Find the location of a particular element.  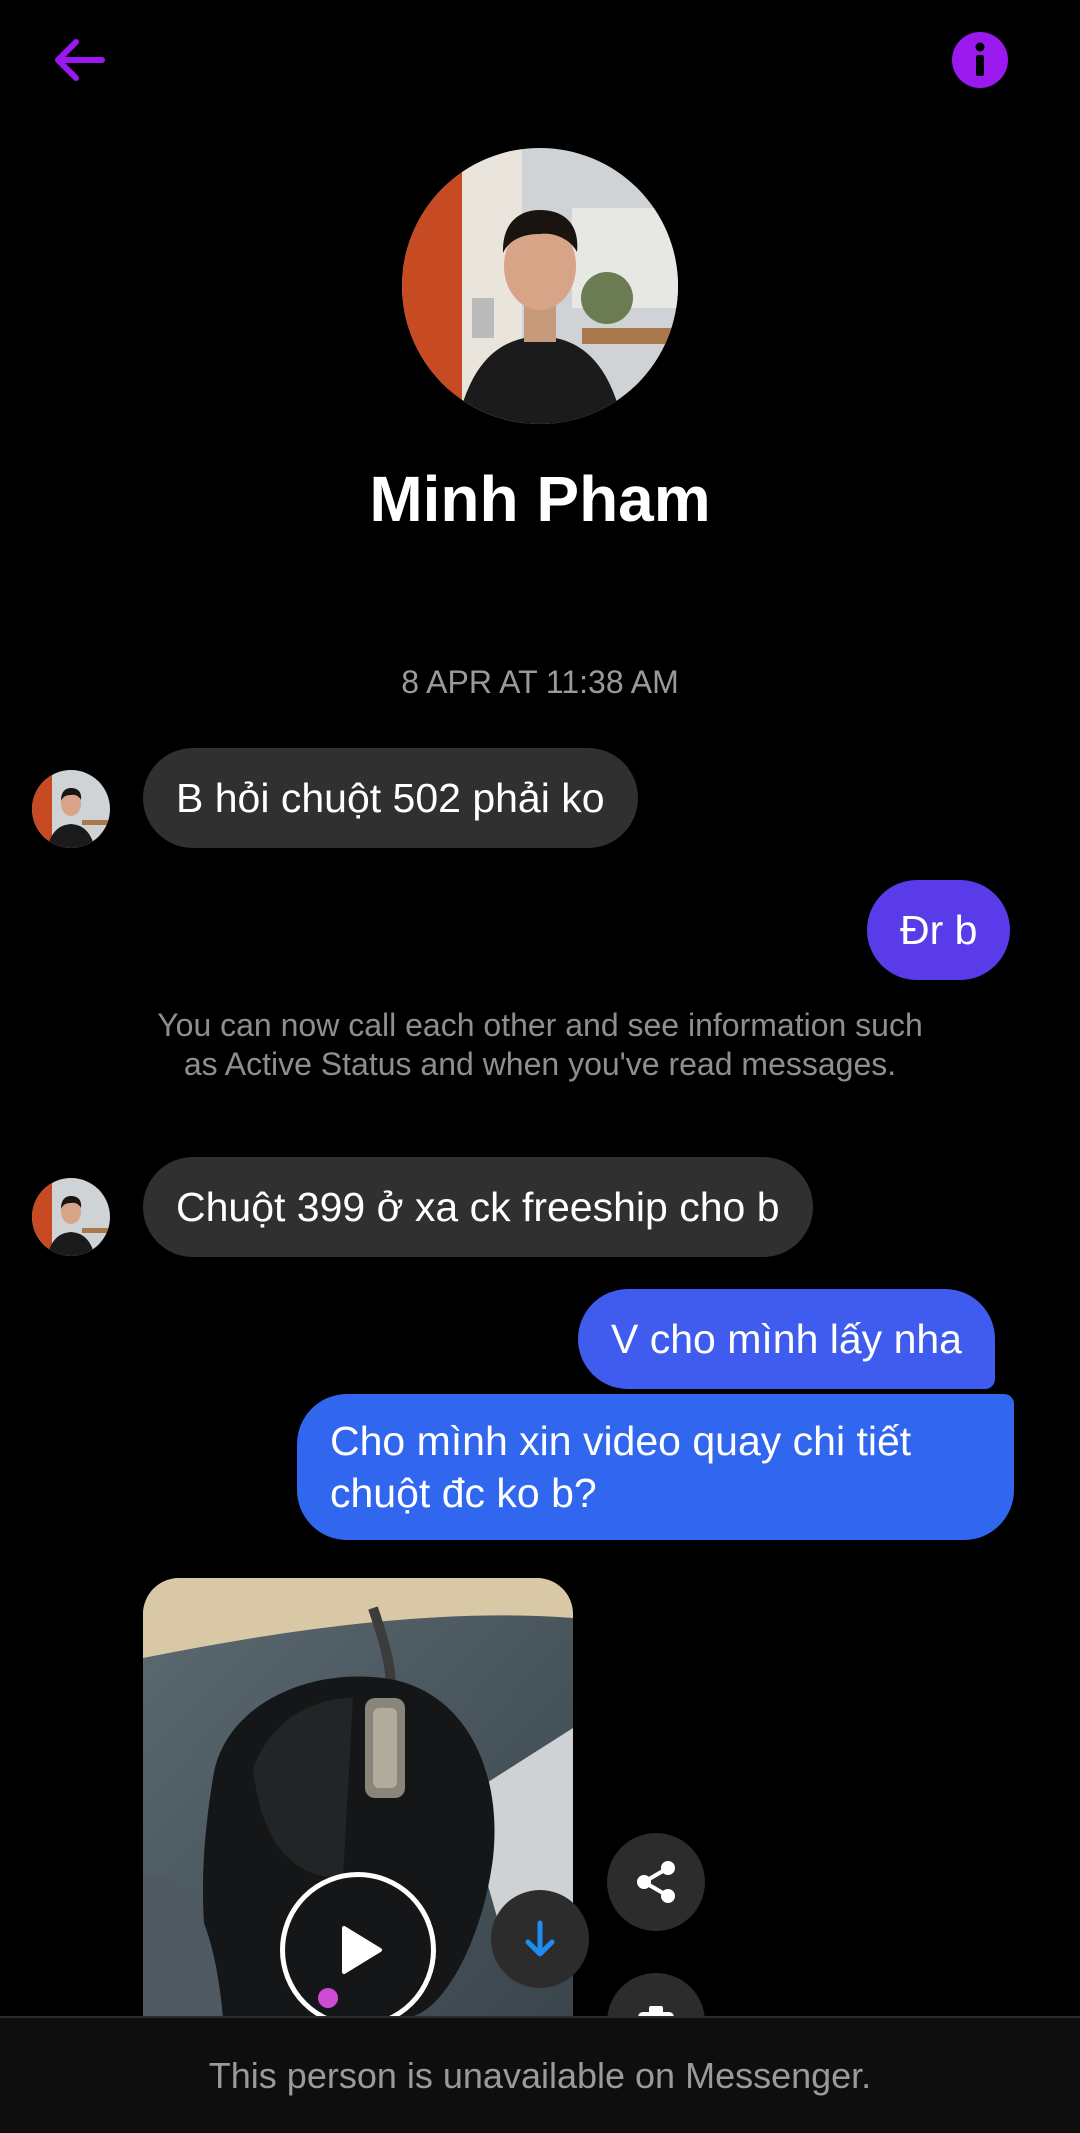

unavailable-notice-text: This person is unavailable on Messenger. is located at coordinates (540, 2075).